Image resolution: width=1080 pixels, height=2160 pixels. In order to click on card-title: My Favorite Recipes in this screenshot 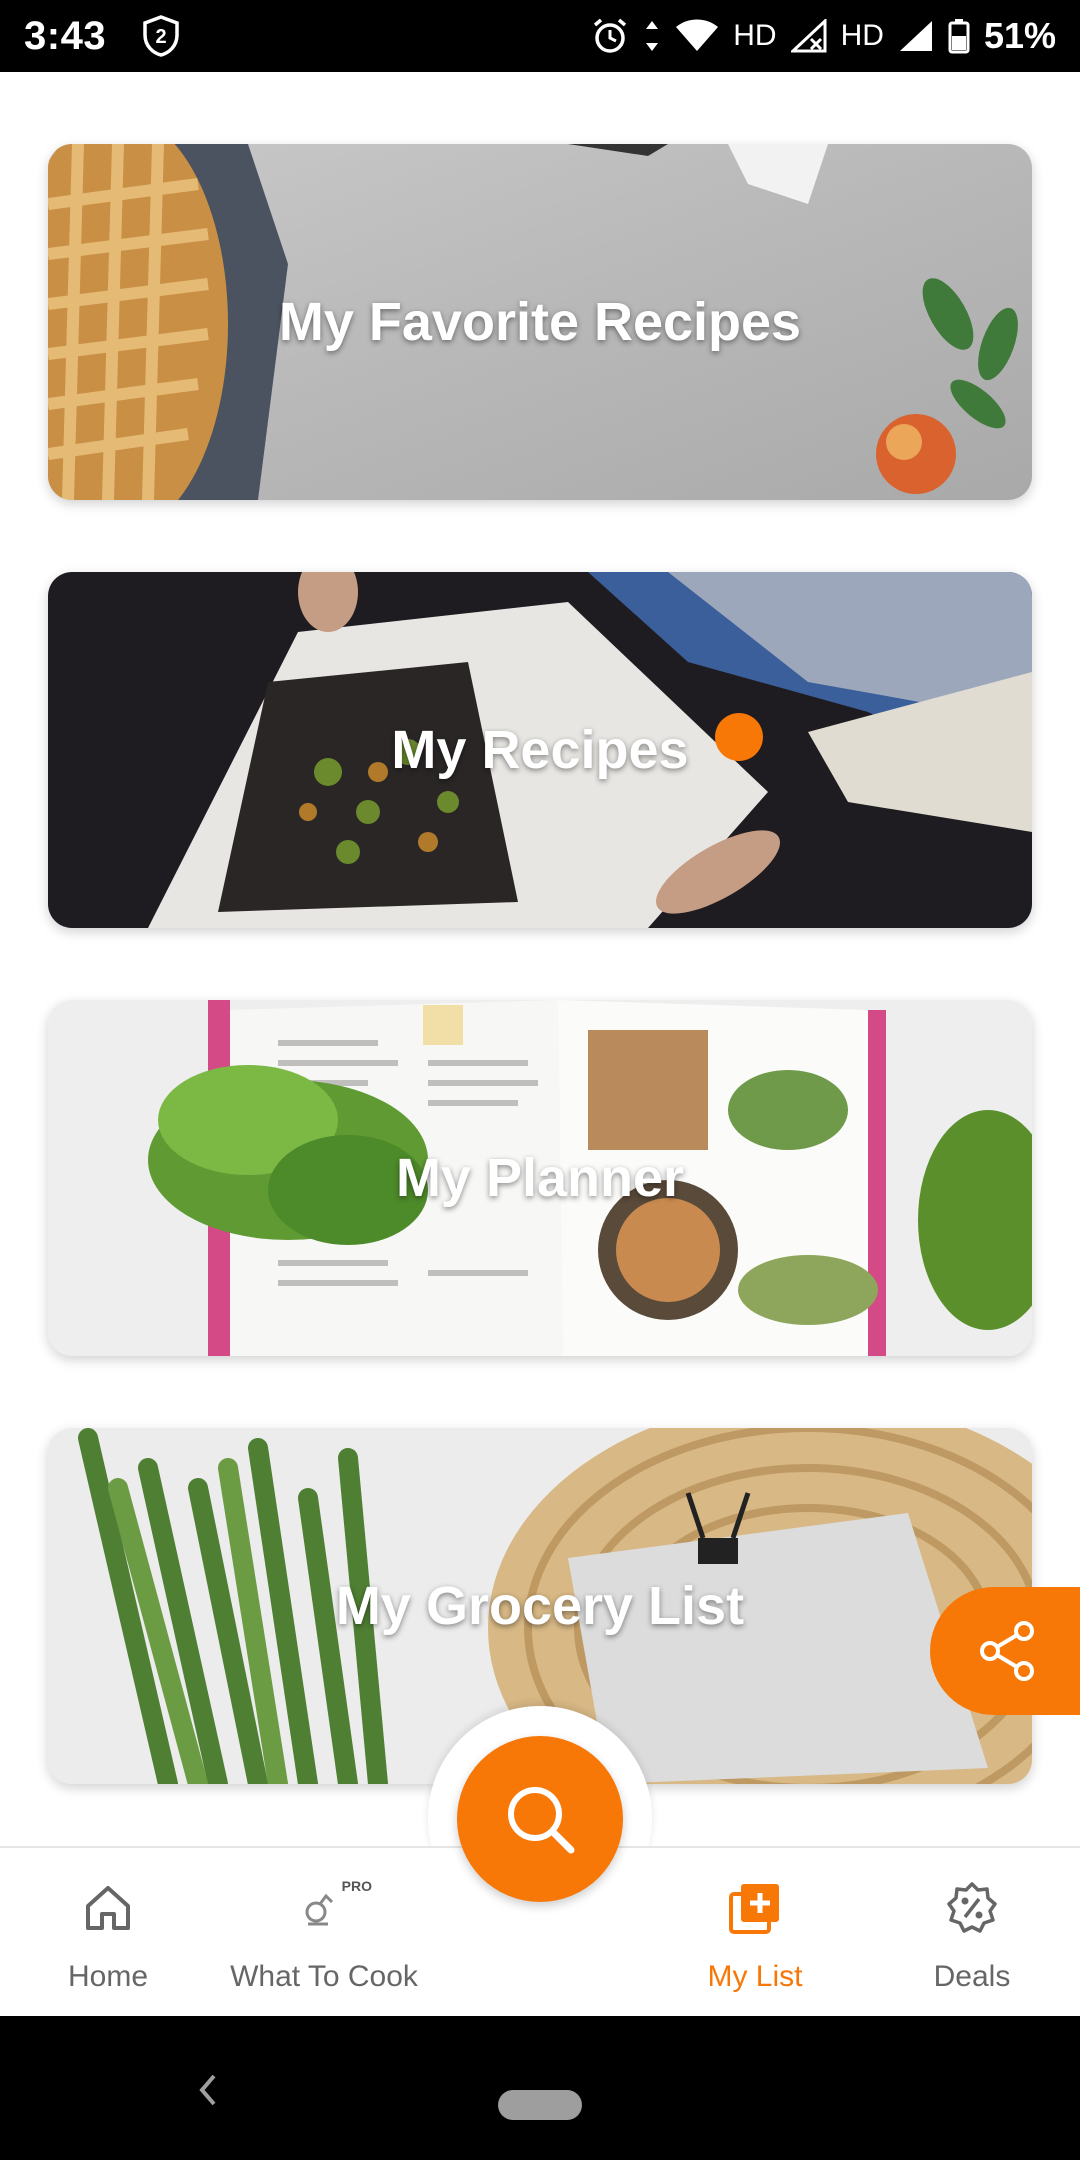, I will do `click(540, 322)`.